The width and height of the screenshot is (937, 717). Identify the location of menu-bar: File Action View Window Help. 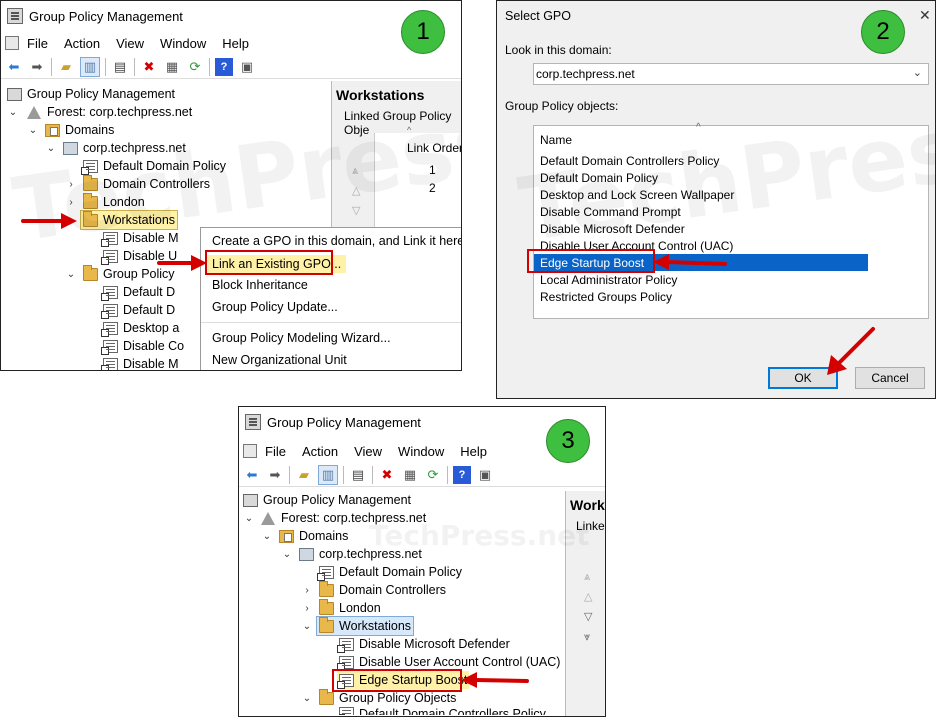
(231, 43).